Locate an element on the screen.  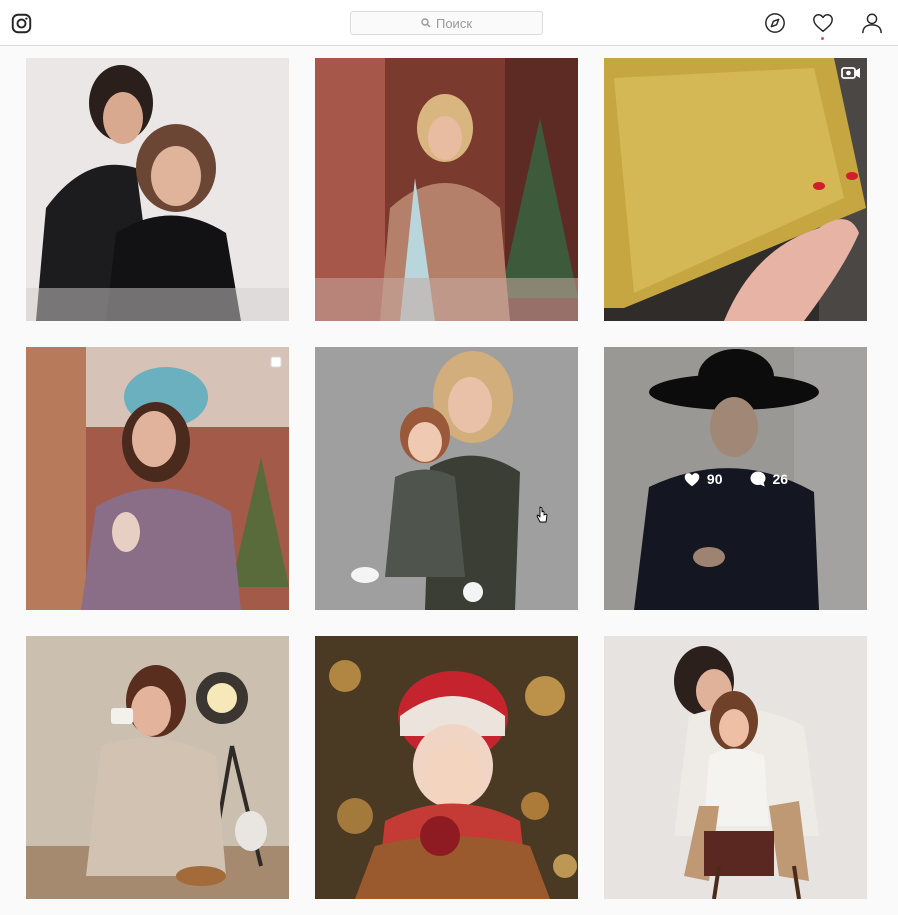
mouse-pointer-icon is located at coordinates (542, 514).